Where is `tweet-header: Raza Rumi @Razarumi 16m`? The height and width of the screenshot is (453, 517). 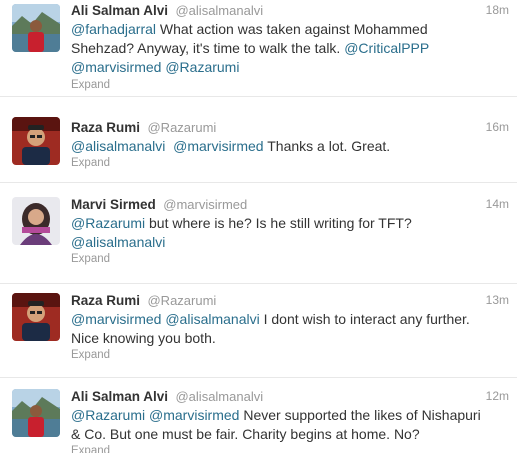
tweet-header: Raza Rumi @Razarumi 16m is located at coordinates (290, 128).